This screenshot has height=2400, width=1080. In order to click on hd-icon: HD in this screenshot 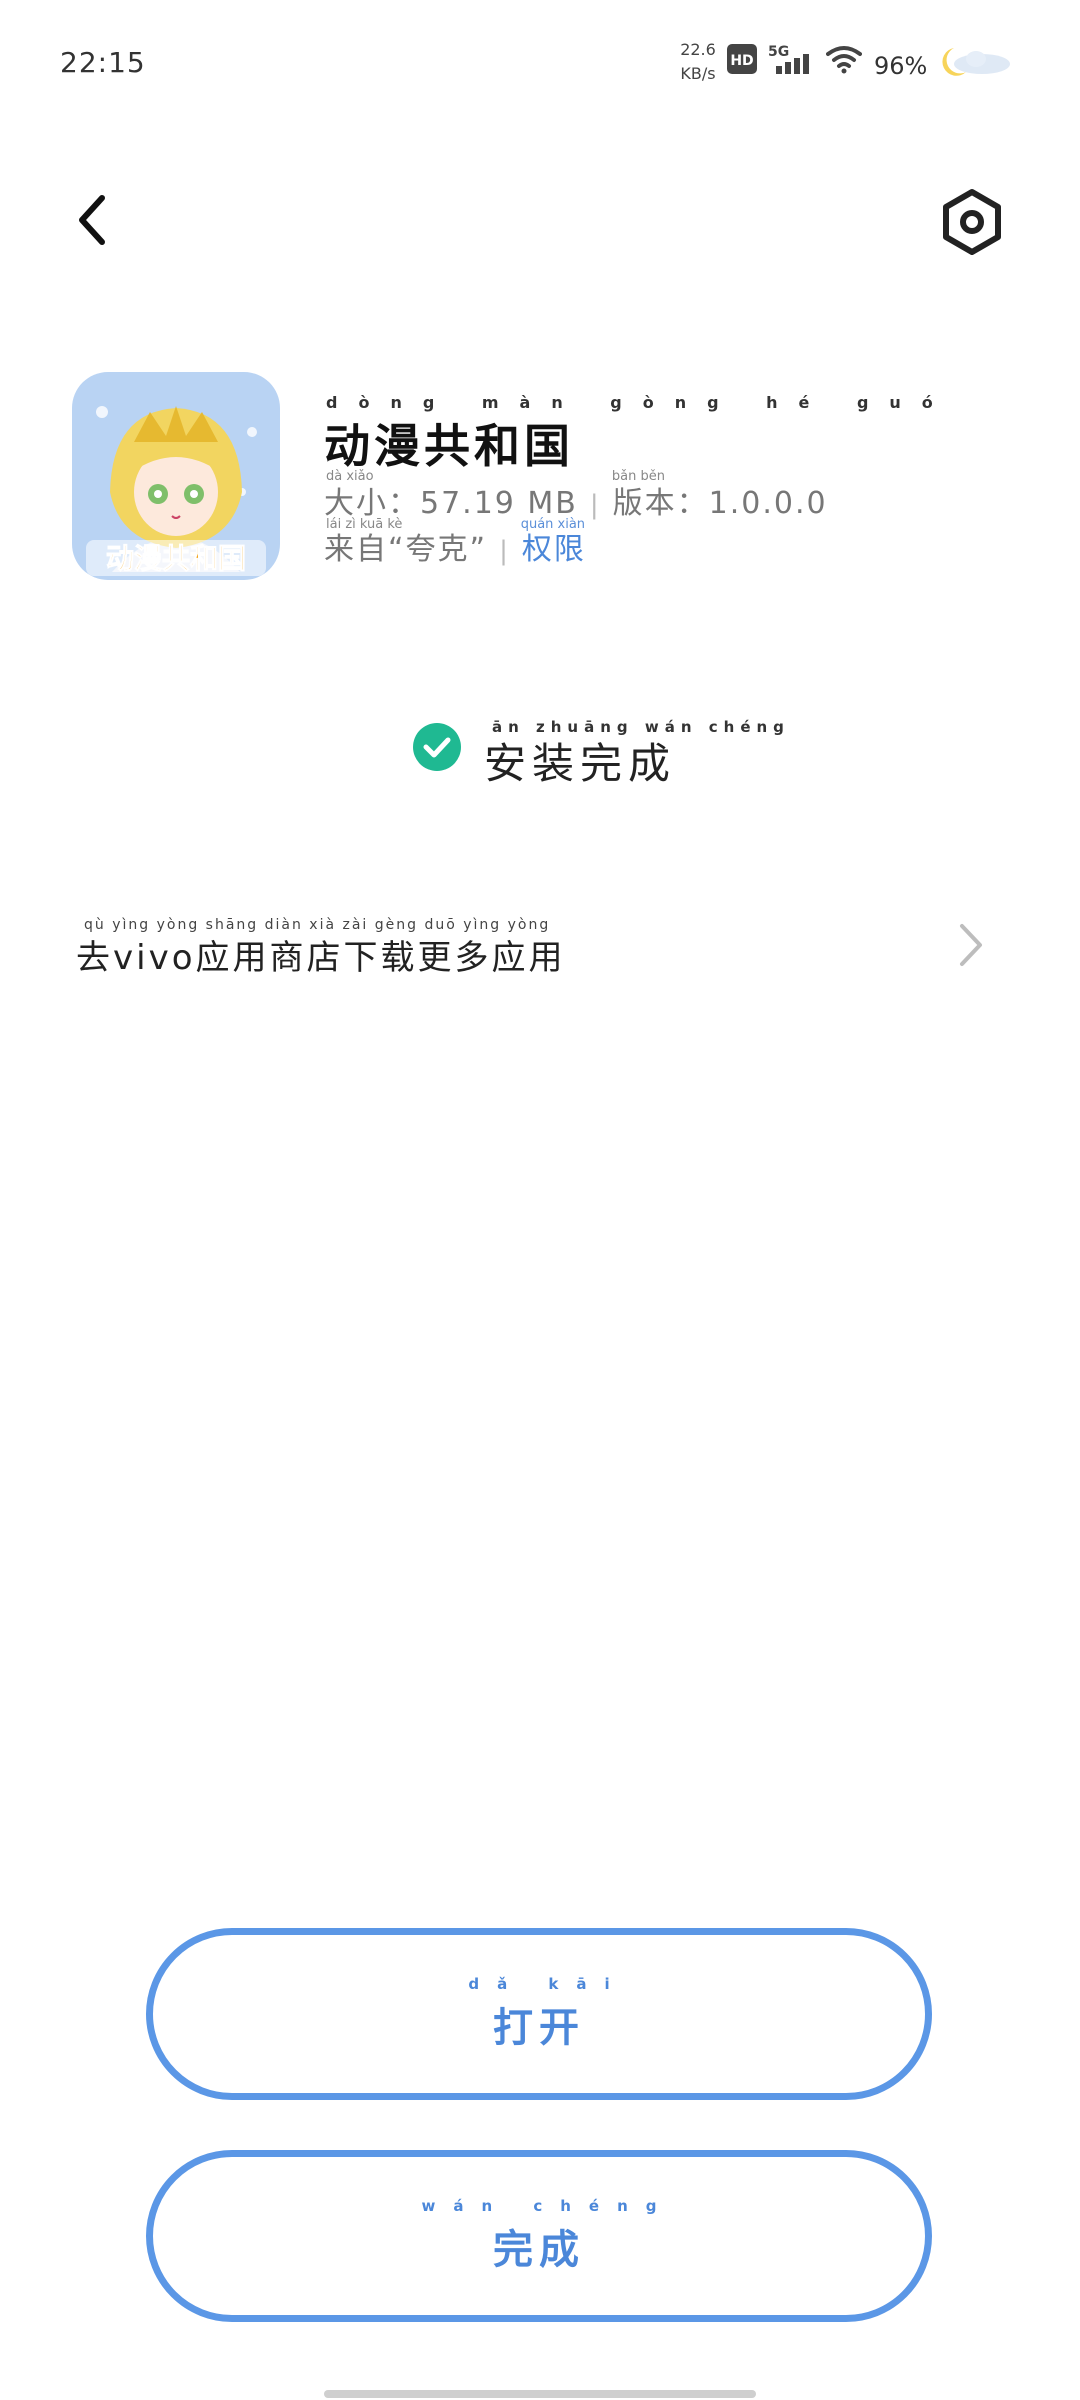, I will do `click(742, 59)`.